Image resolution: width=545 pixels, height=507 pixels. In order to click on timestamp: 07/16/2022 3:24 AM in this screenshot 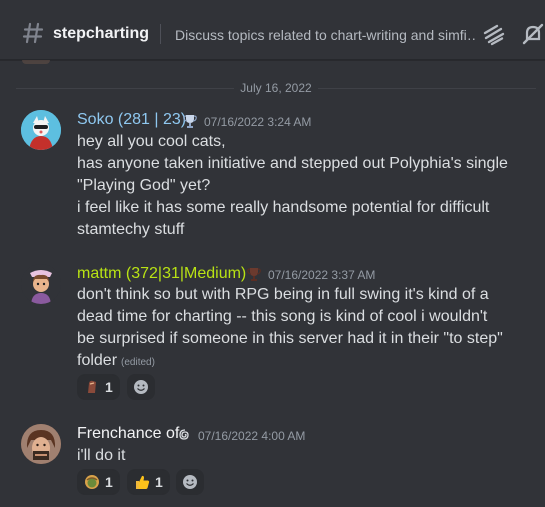, I will do `click(257, 122)`.